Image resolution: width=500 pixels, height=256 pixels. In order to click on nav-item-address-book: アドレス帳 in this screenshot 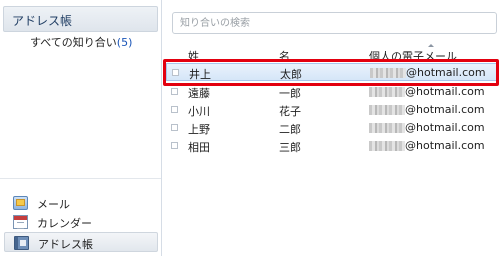, I will do `click(81, 242)`.